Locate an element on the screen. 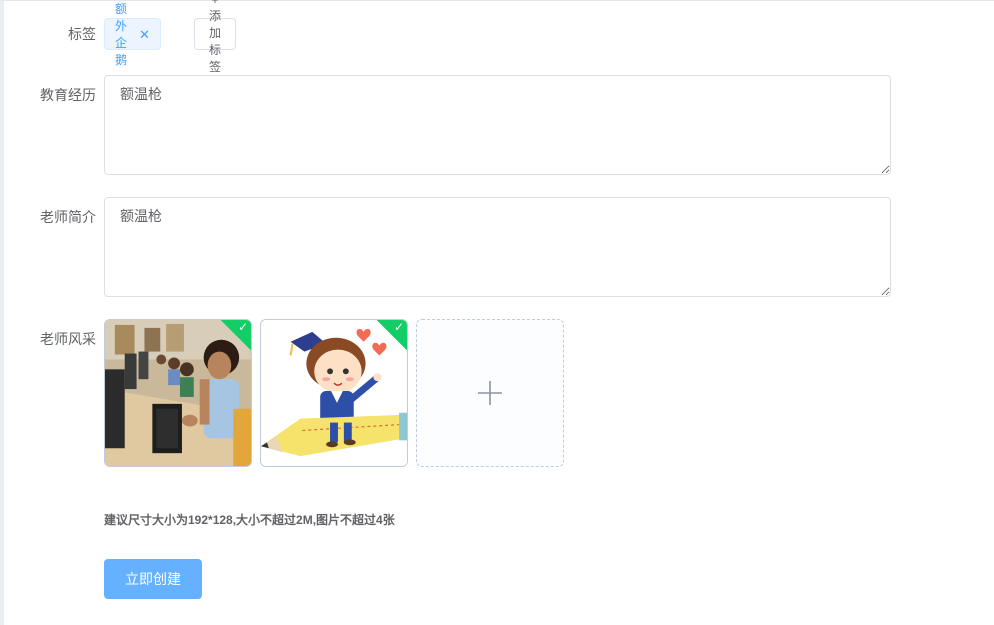 This screenshot has width=994, height=625. tags-form-item: 标签 is located at coordinates (50, 34).